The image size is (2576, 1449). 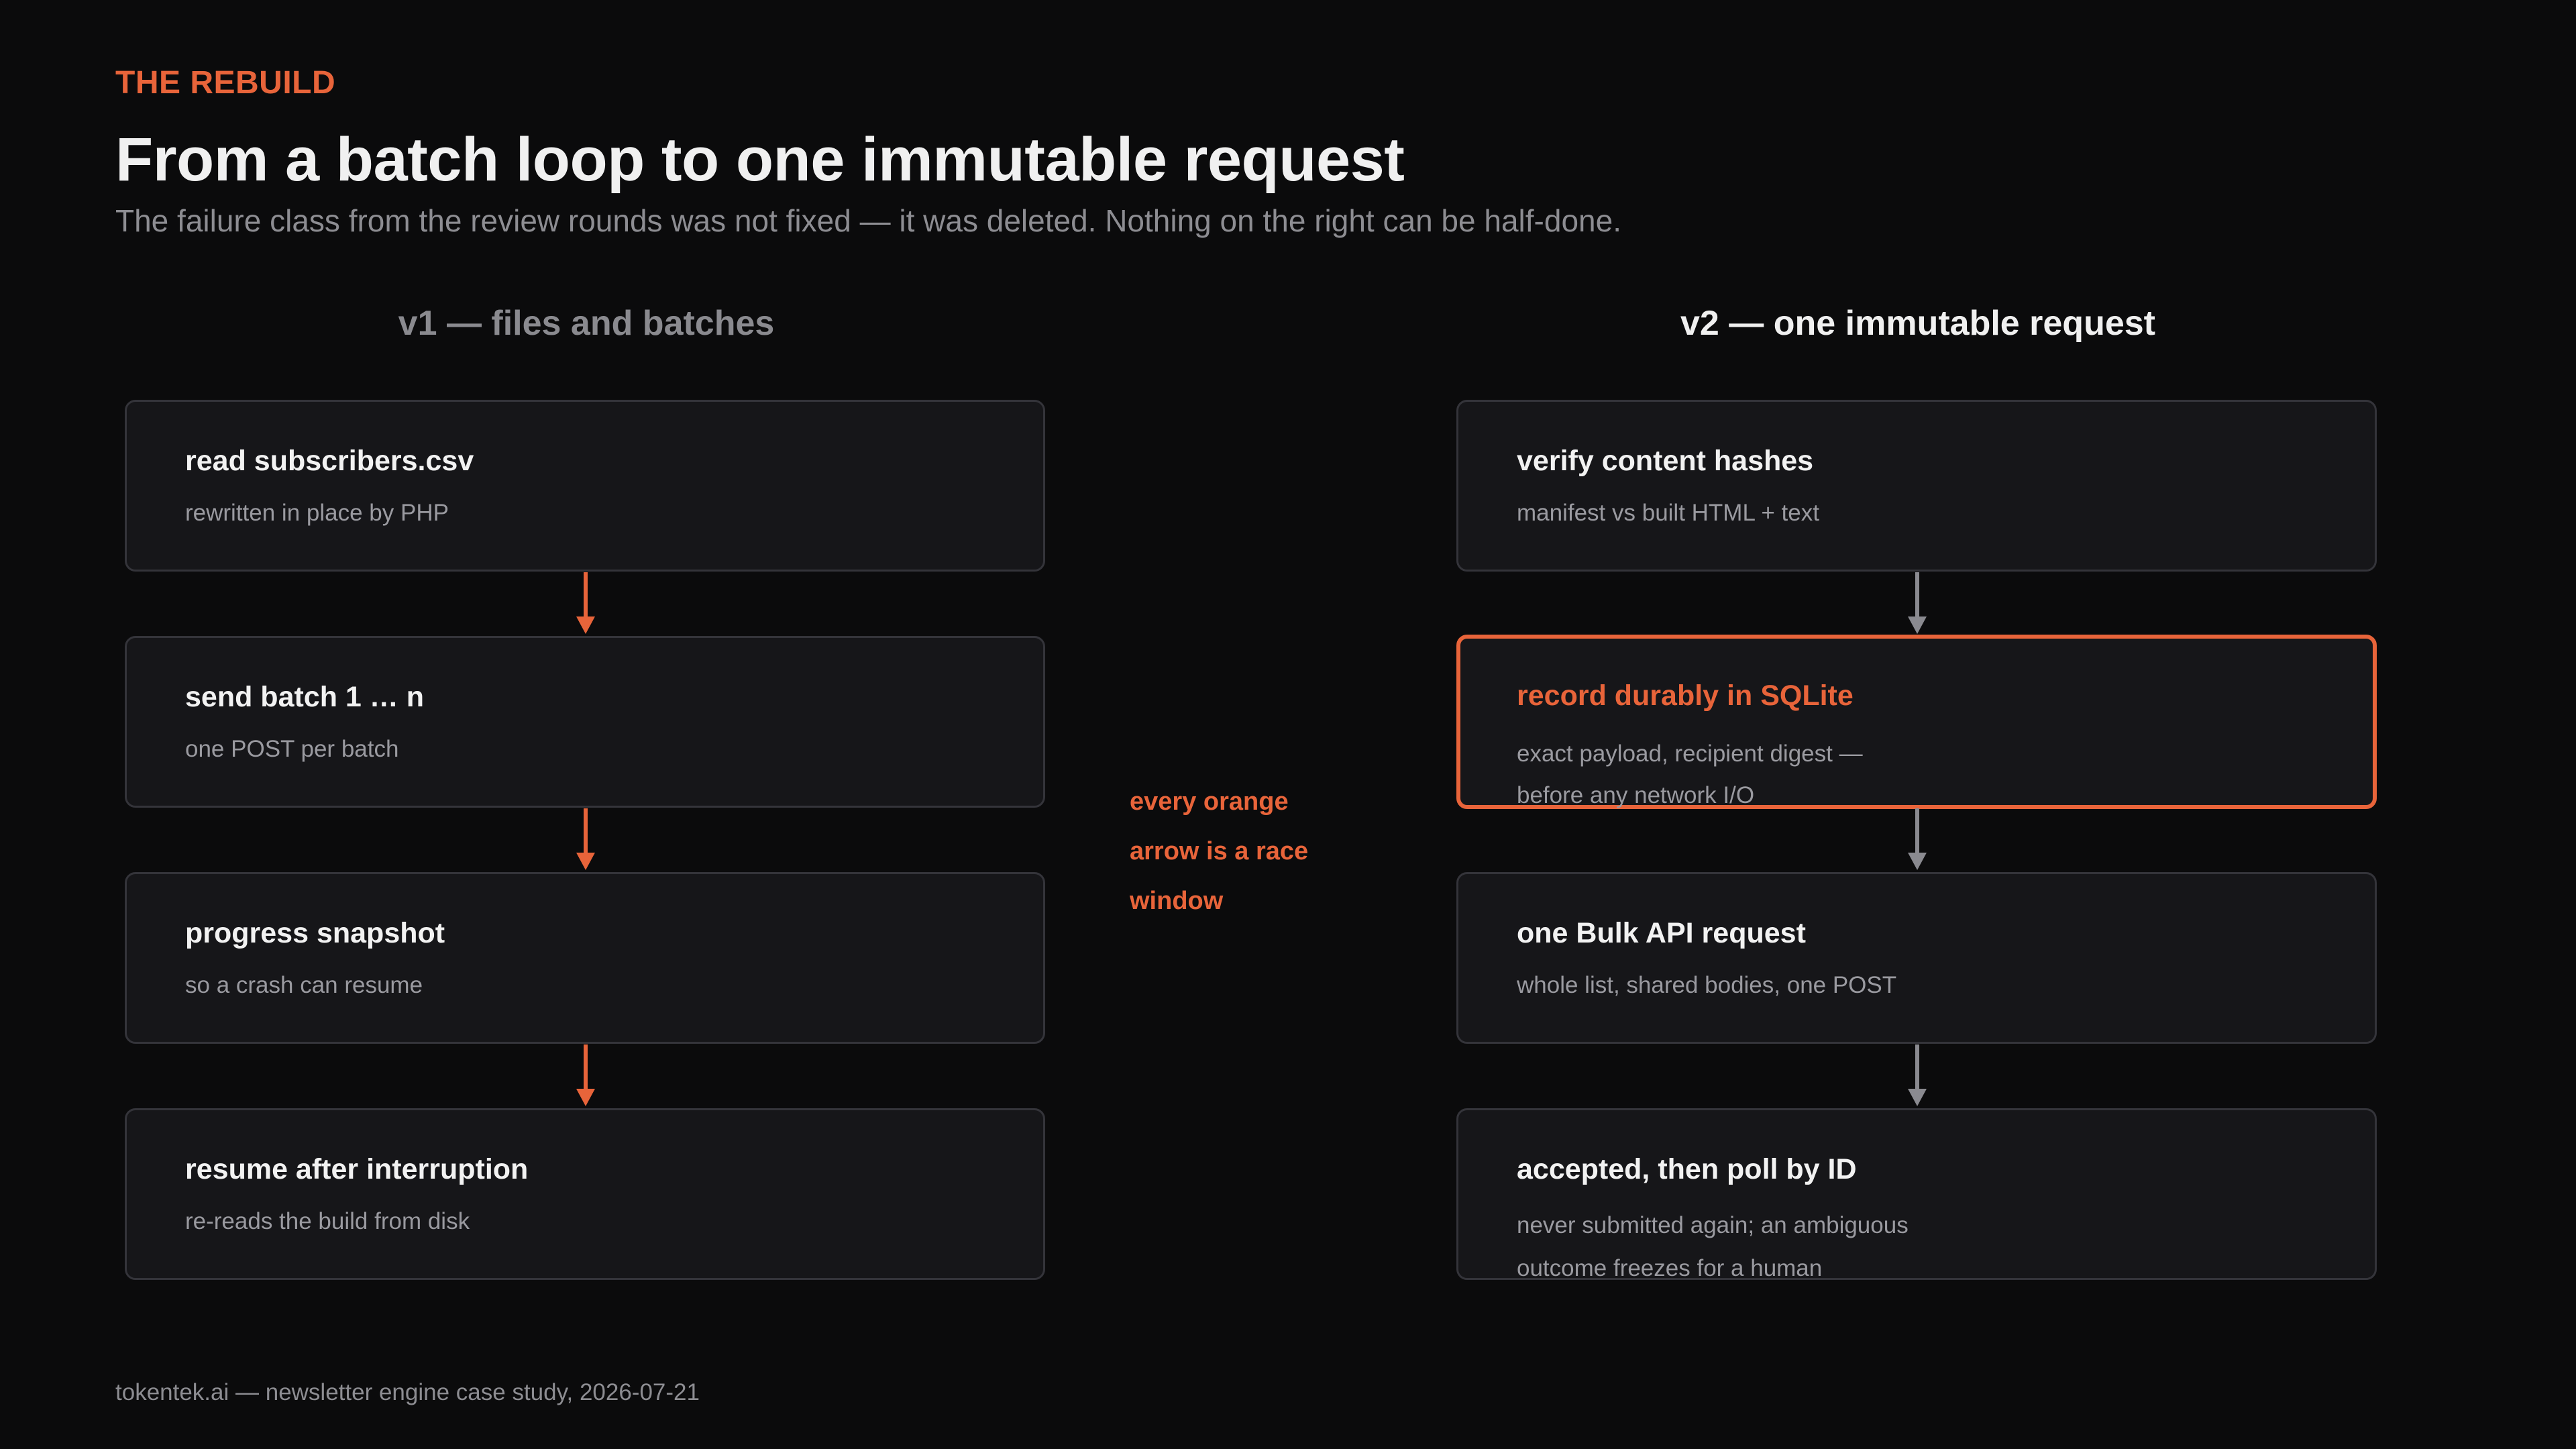 I want to click on step-title: progress snapshot, so click(x=315, y=933).